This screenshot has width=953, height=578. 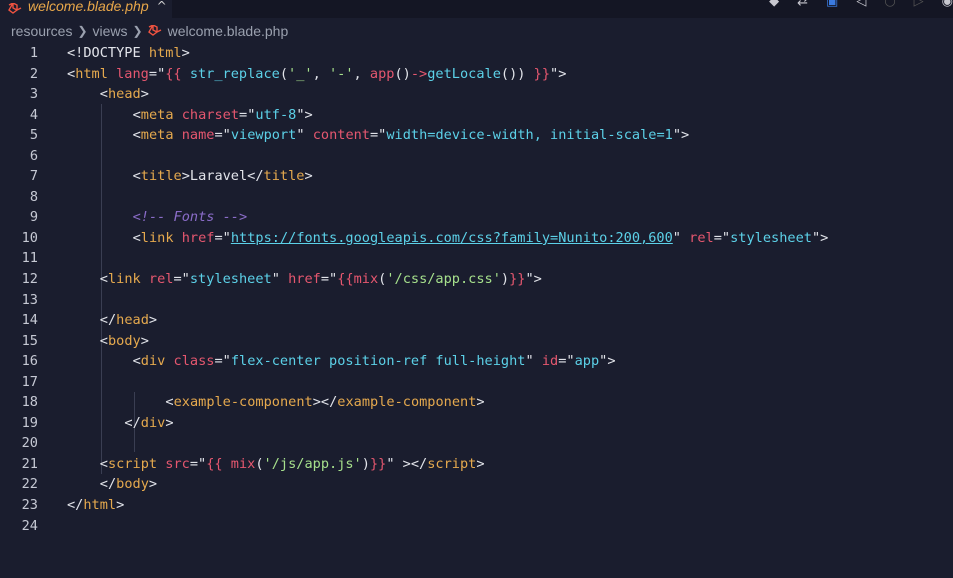 What do you see at coordinates (476, 217) in the screenshot?
I see `code-line: 9 <!-- Fonts -->` at bounding box center [476, 217].